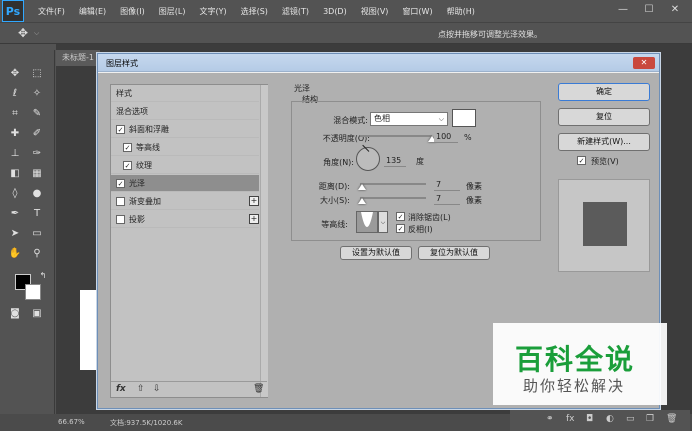  Describe the element at coordinates (92, 11) in the screenshot. I see `menu-edit: 编辑(E)` at that location.